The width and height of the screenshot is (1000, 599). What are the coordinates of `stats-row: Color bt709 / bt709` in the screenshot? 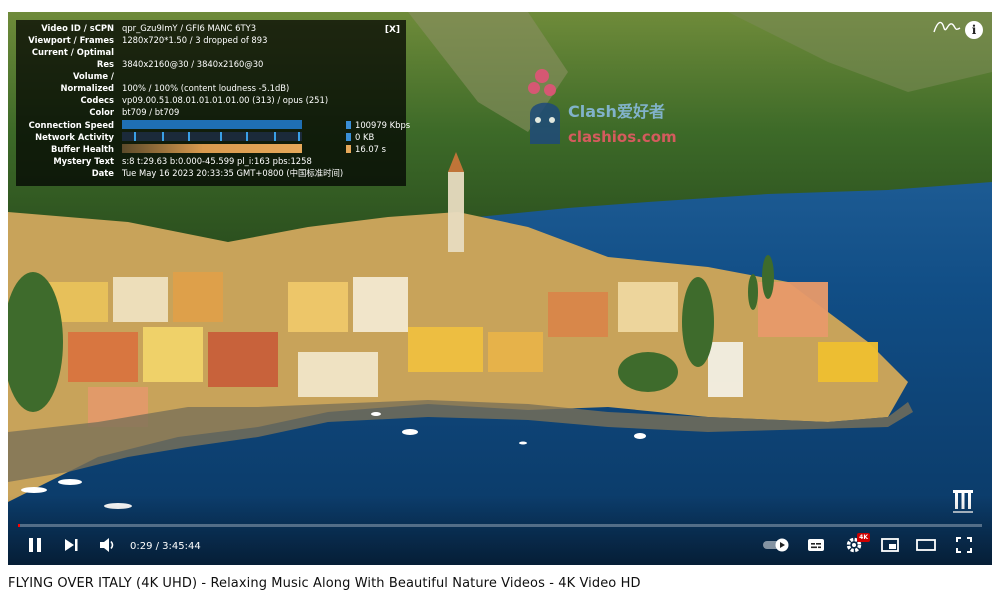 It's located at (211, 113).